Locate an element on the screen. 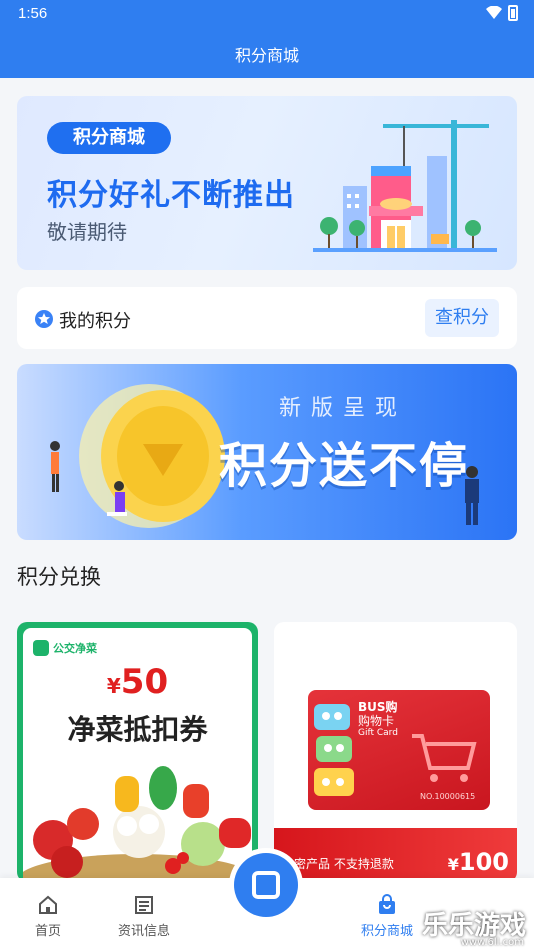 The width and height of the screenshot is (534, 950). shopping-cart-icon is located at coordinates (444, 758).